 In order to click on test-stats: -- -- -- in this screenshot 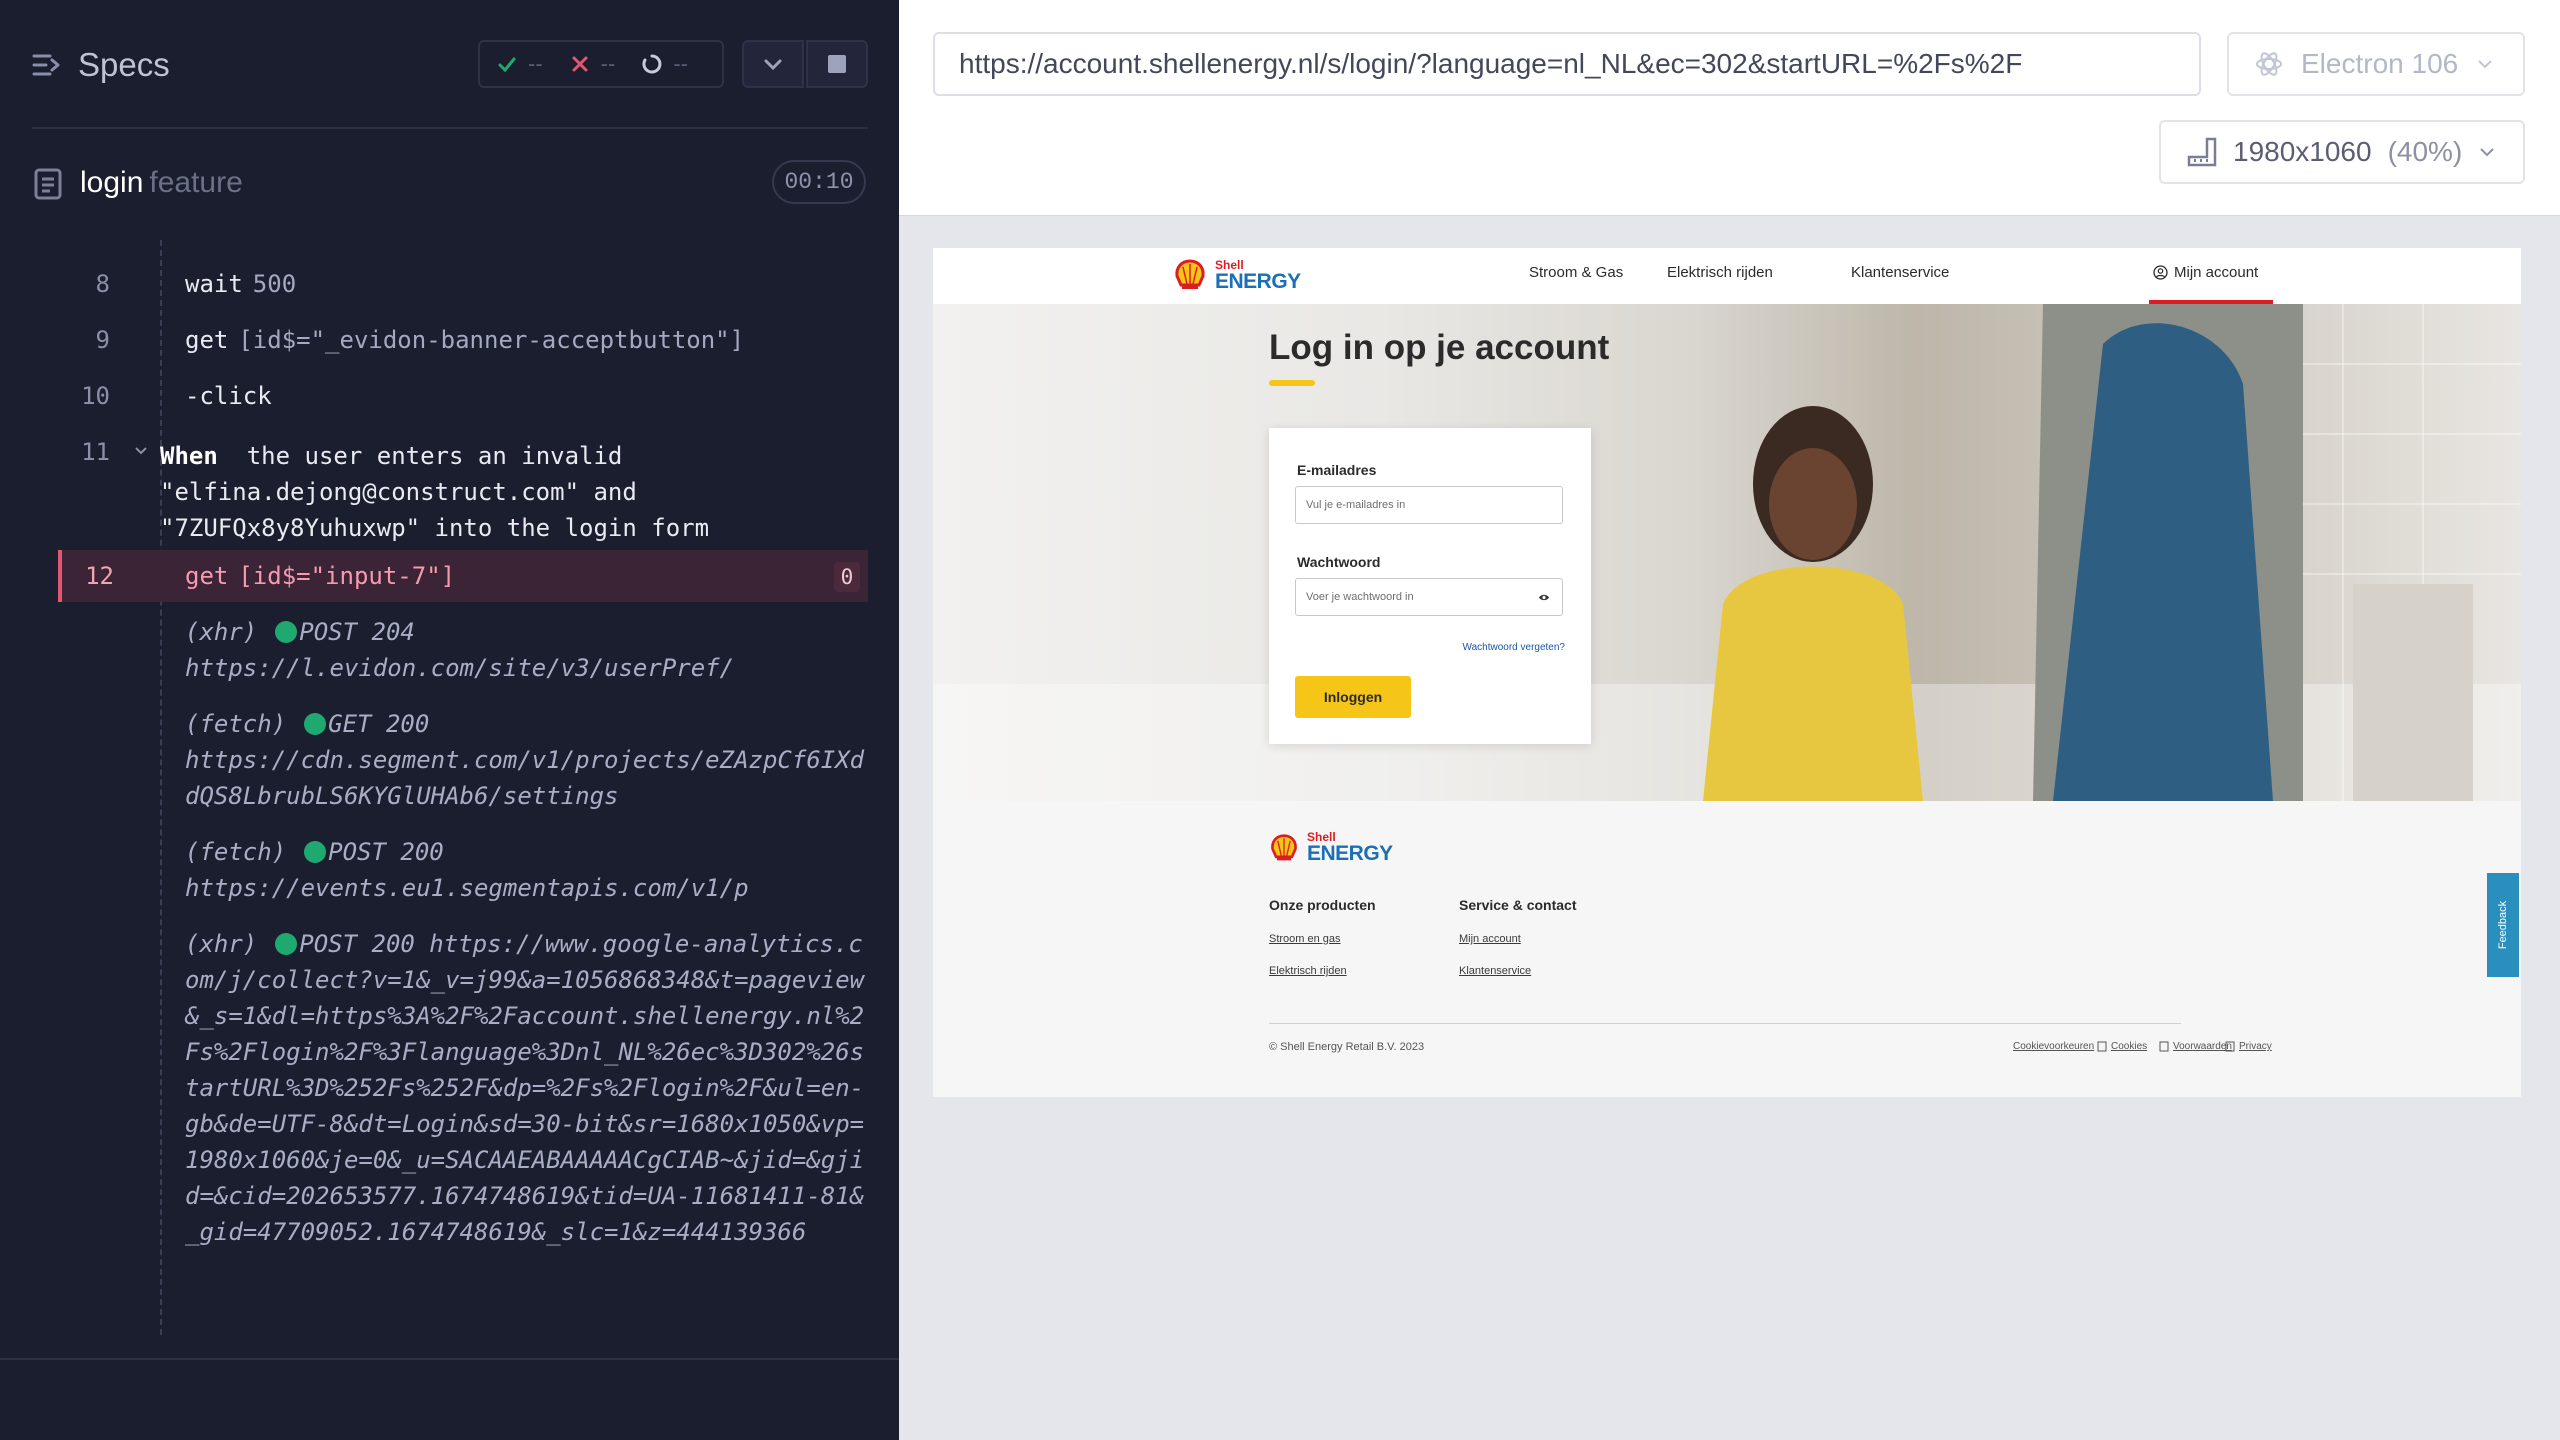, I will do `click(601, 64)`.